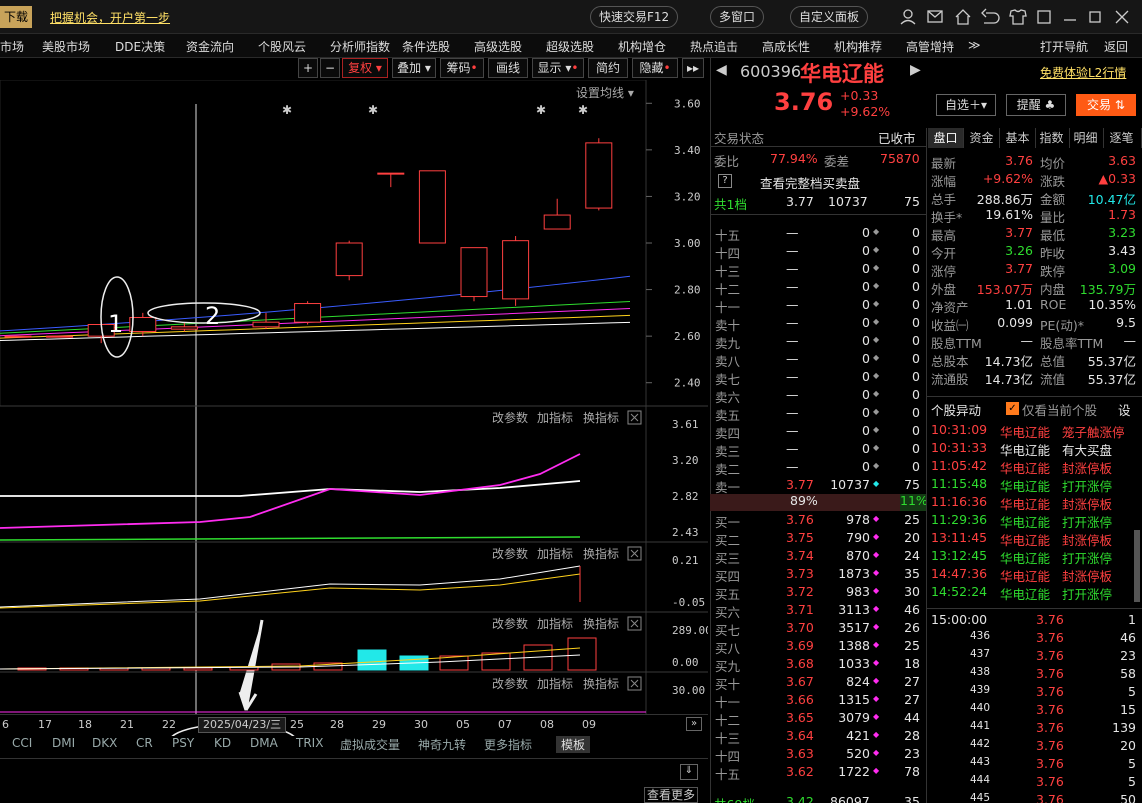 Image resolution: width=1142 pixels, height=803 pixels. Describe the element at coordinates (1130, 340) in the screenshot. I see `quote-cell: —` at that location.